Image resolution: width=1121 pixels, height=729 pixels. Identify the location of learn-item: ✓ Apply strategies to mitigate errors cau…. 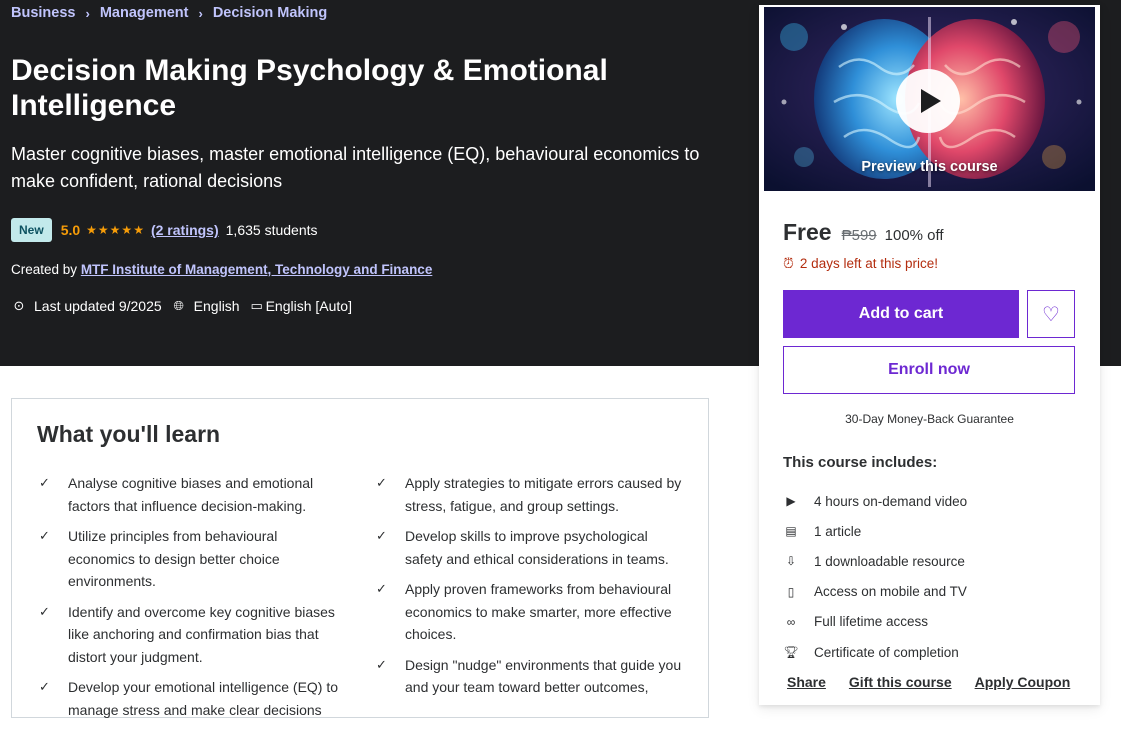
(529, 494).